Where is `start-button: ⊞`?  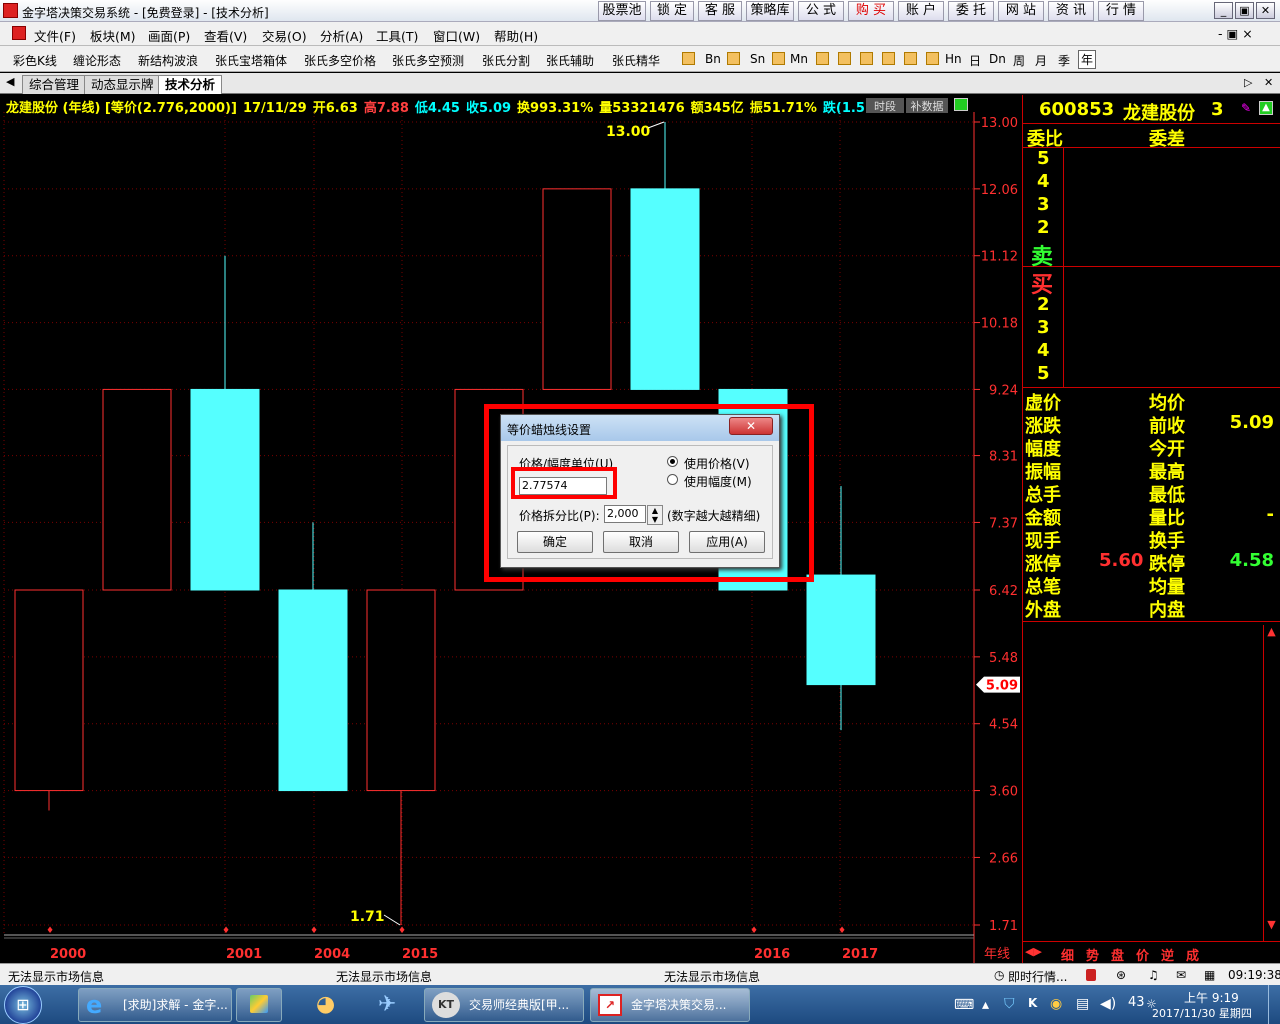
start-button: ⊞ is located at coordinates (23, 1005).